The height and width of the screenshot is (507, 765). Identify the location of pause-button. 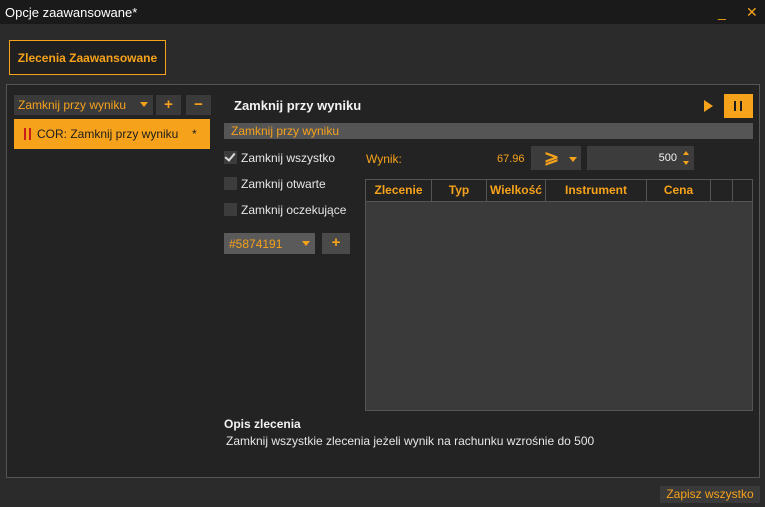
(738, 106).